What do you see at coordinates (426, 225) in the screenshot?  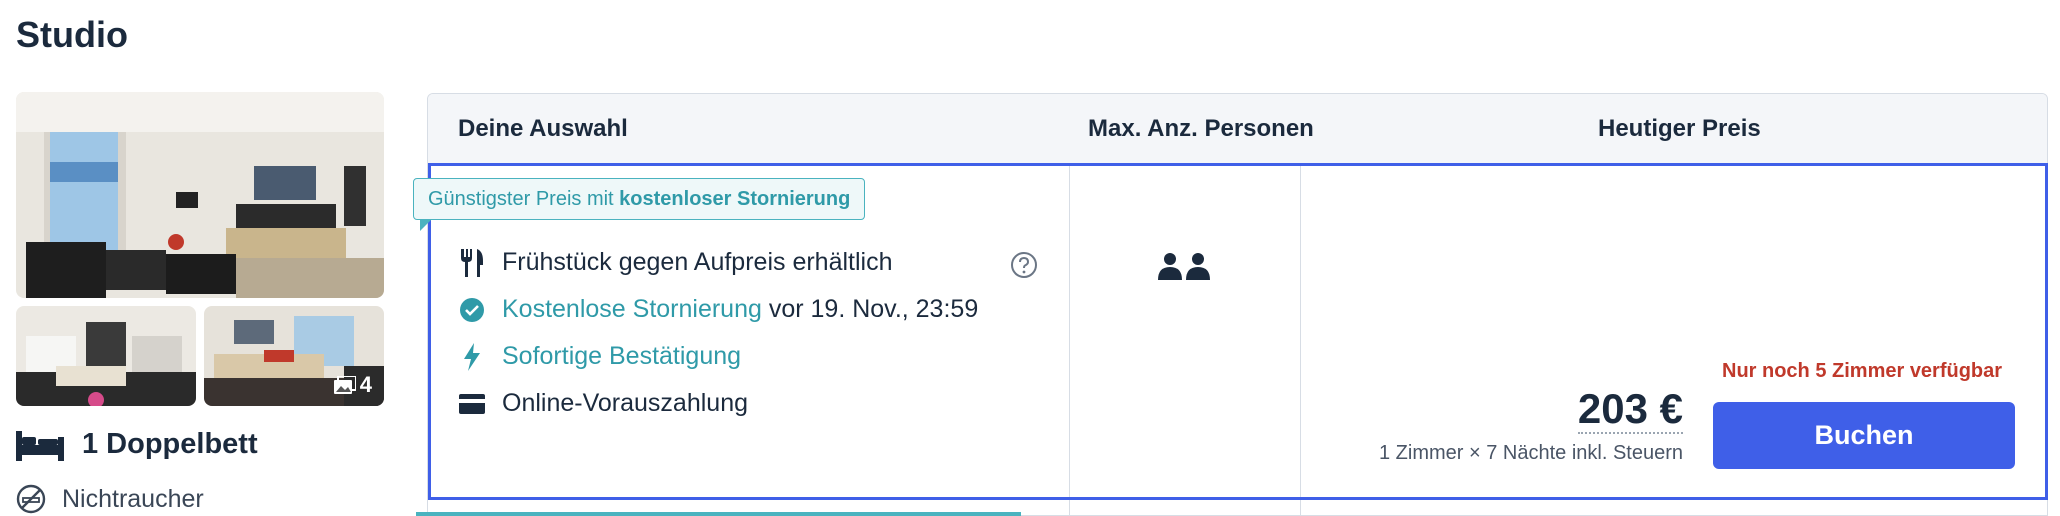 I see `badge-tail` at bounding box center [426, 225].